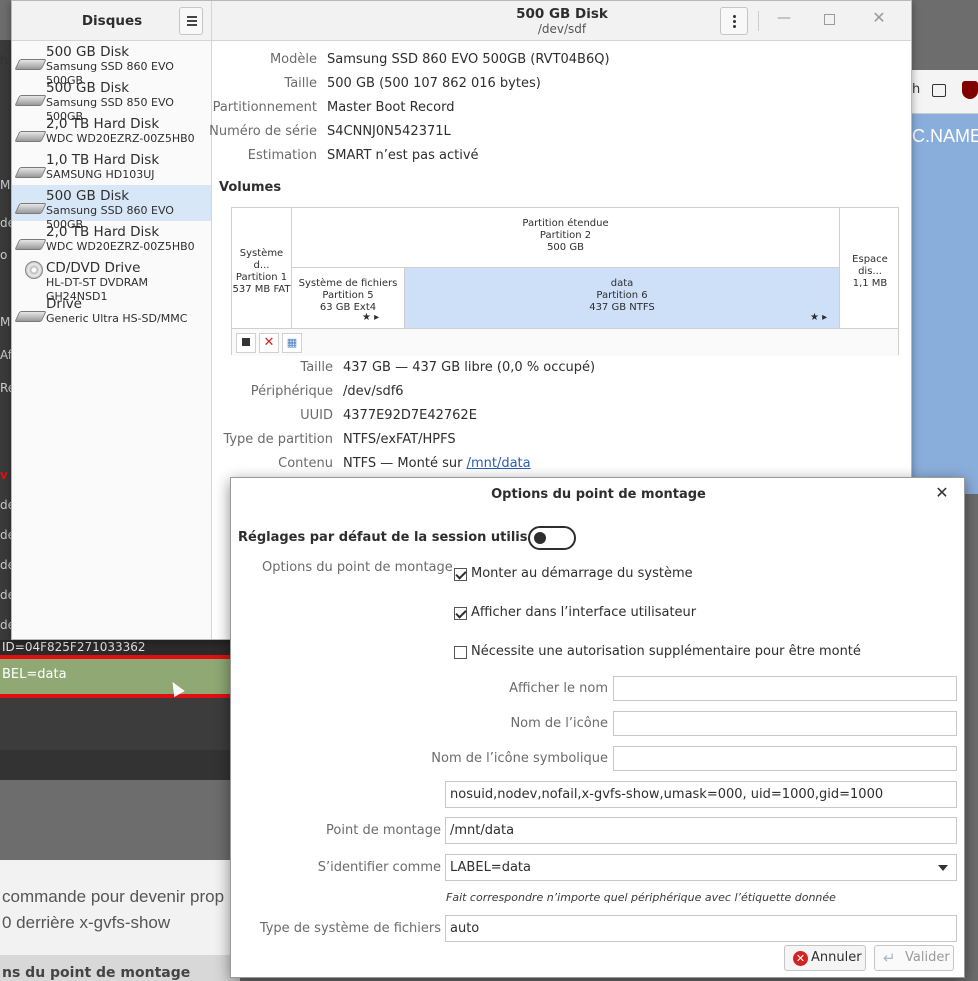 The image size is (978, 981). What do you see at coordinates (348, 307) in the screenshot?
I see `p5-line3: 63 GB Ext4` at bounding box center [348, 307].